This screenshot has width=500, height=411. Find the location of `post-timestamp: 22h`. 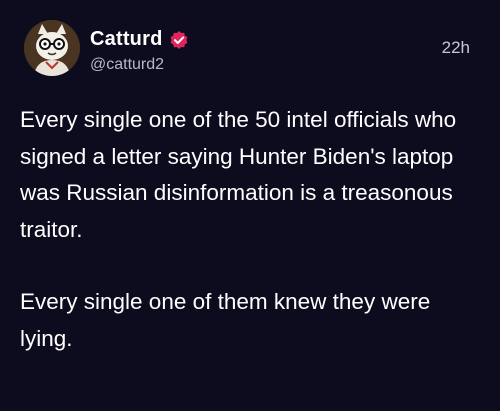

post-timestamp: 22h is located at coordinates (456, 48).